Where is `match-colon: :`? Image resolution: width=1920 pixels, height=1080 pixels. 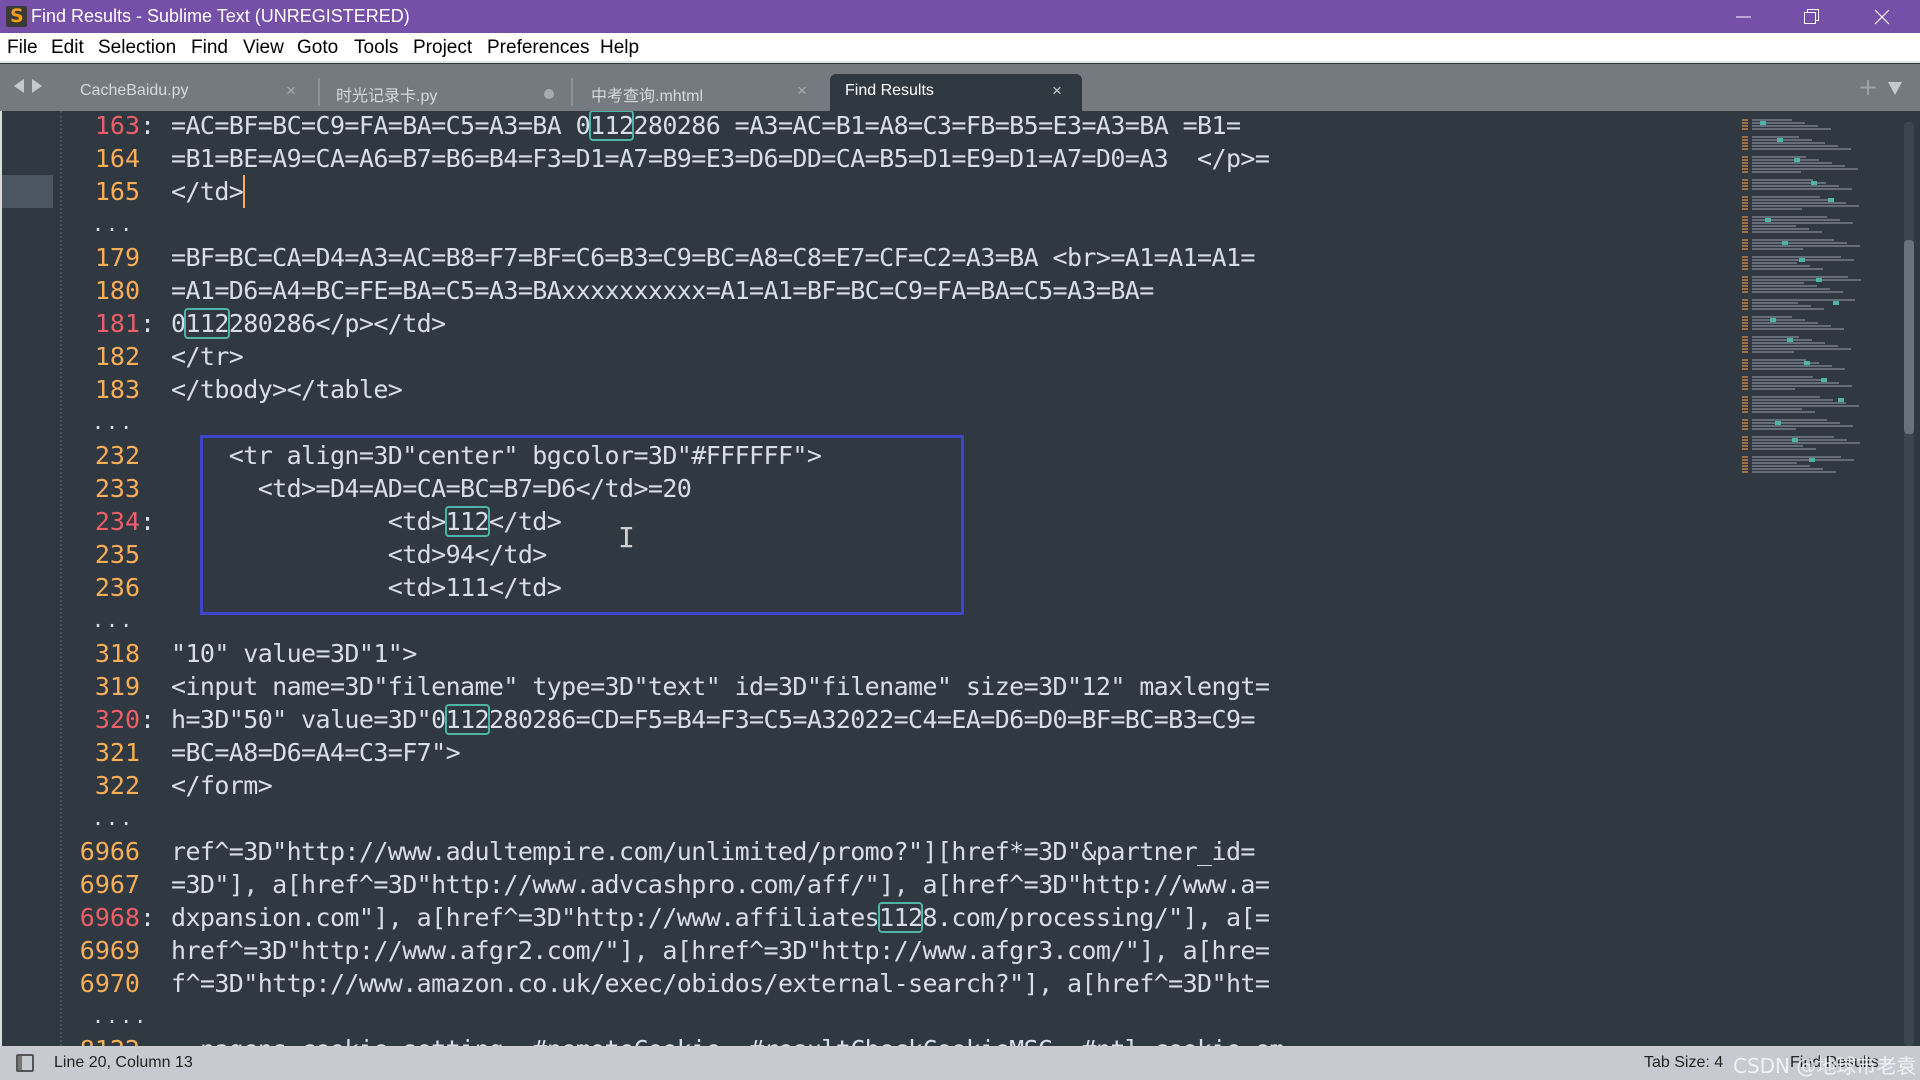
match-colon: : is located at coordinates (148, 917).